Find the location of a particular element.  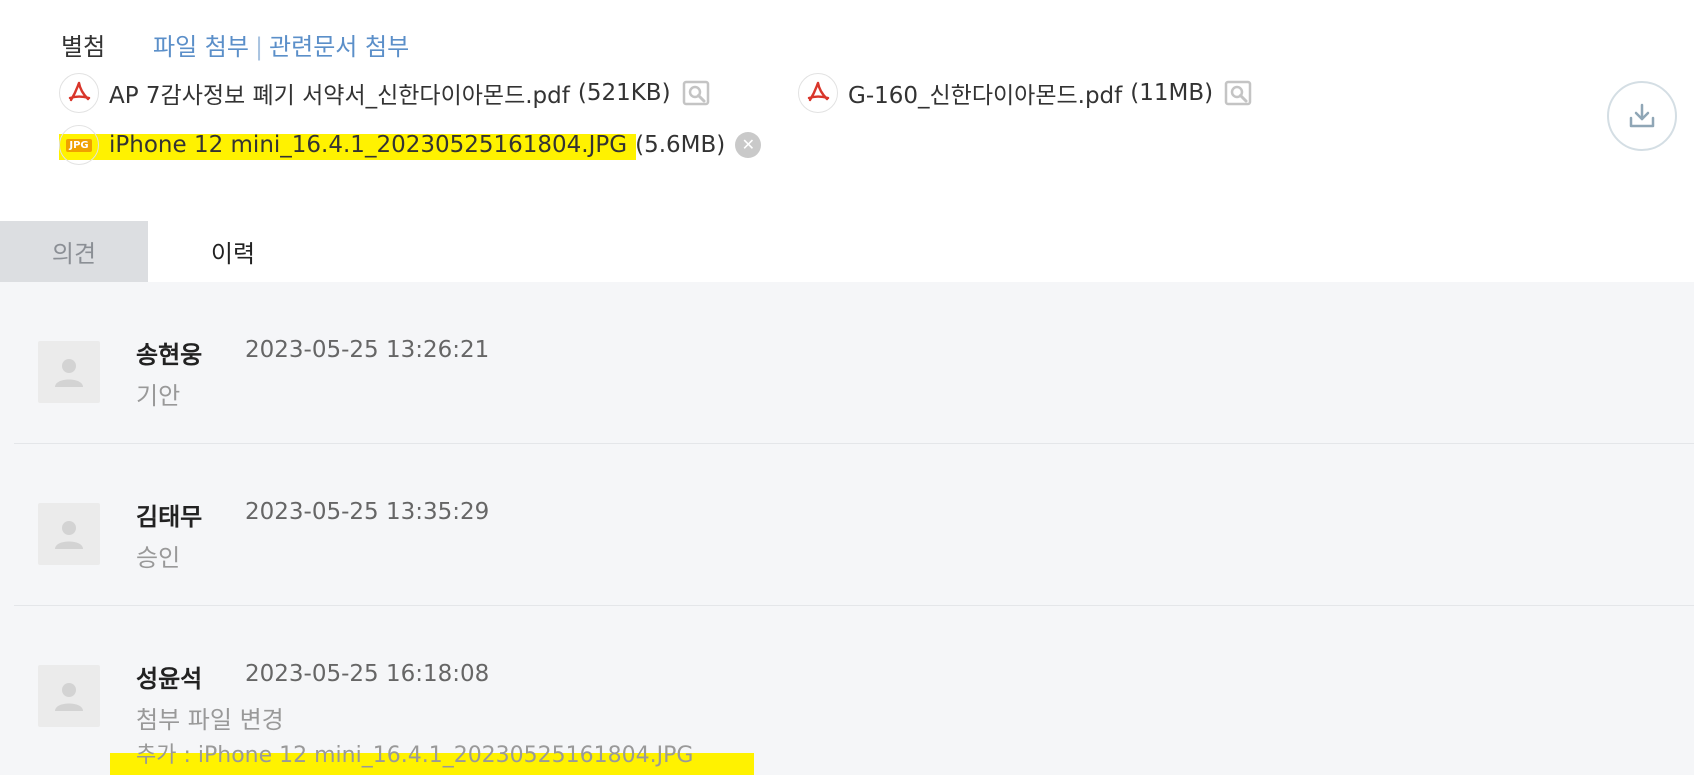

attachment-file-size: (5.6MB) is located at coordinates (680, 145).